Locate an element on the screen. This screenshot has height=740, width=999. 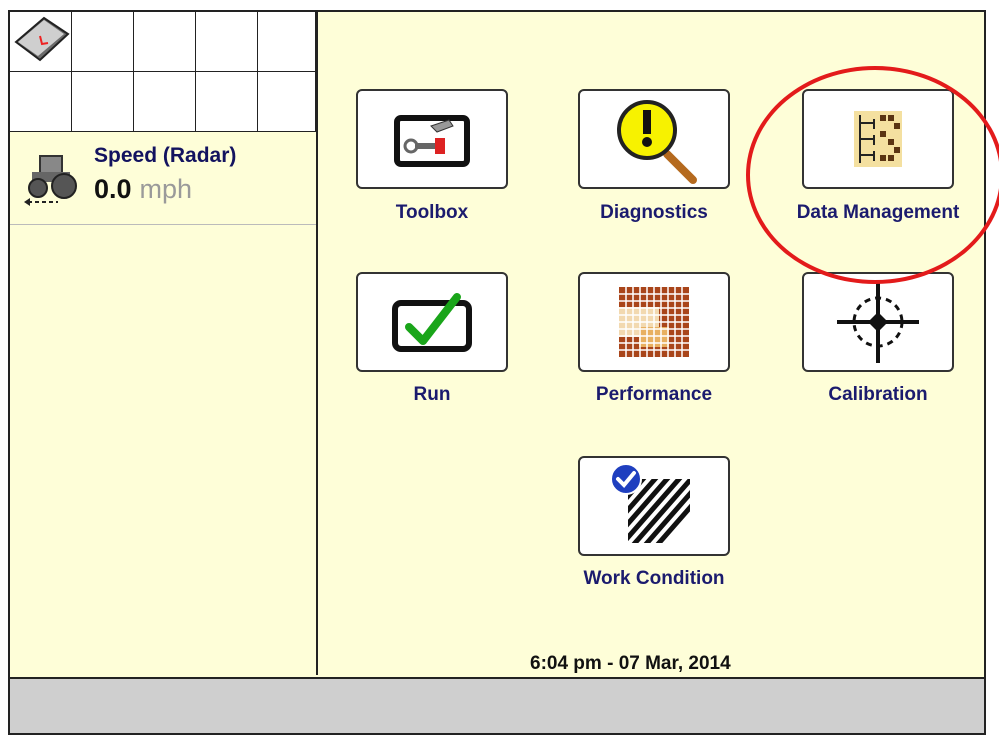
run-button is located at coordinates (432, 322).